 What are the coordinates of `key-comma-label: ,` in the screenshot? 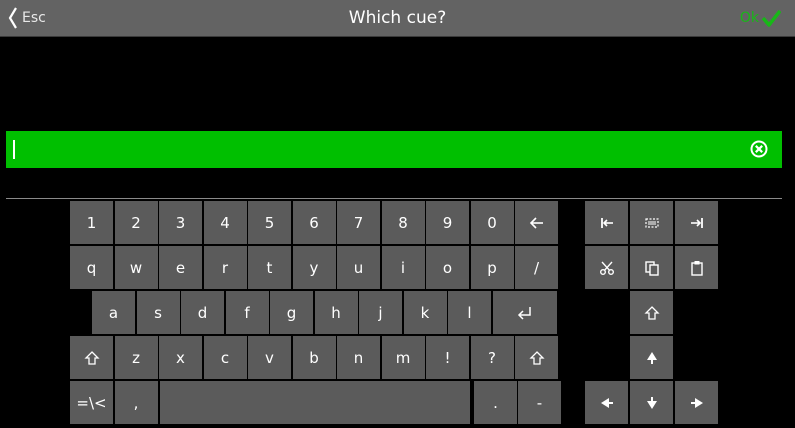 It's located at (136, 402).